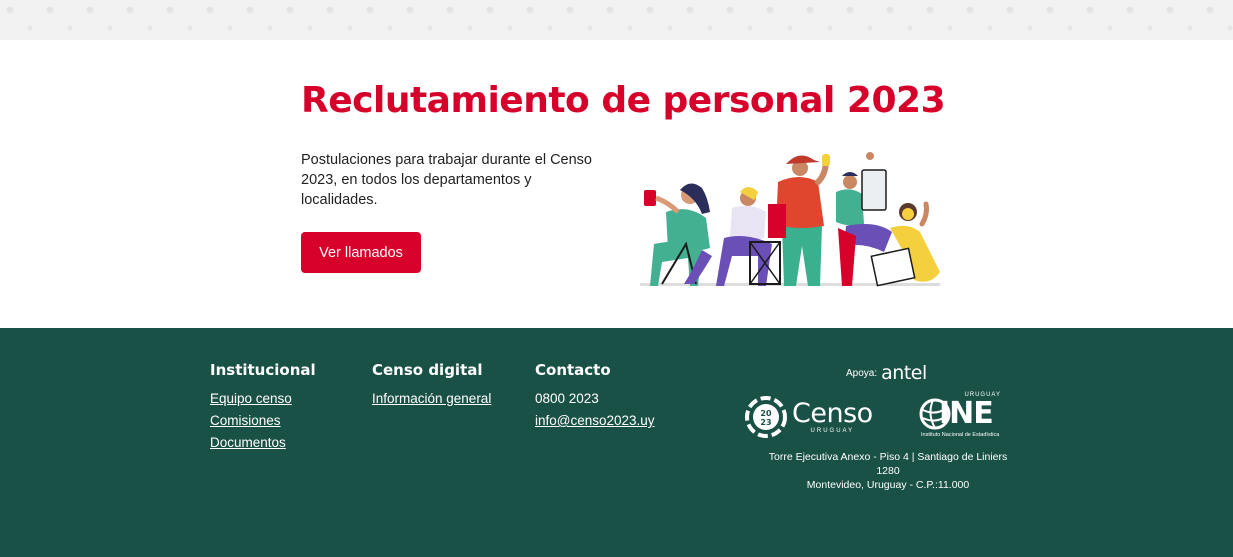 The image size is (1233, 557). I want to click on footer-heading-contacto: Contacto, so click(573, 370).